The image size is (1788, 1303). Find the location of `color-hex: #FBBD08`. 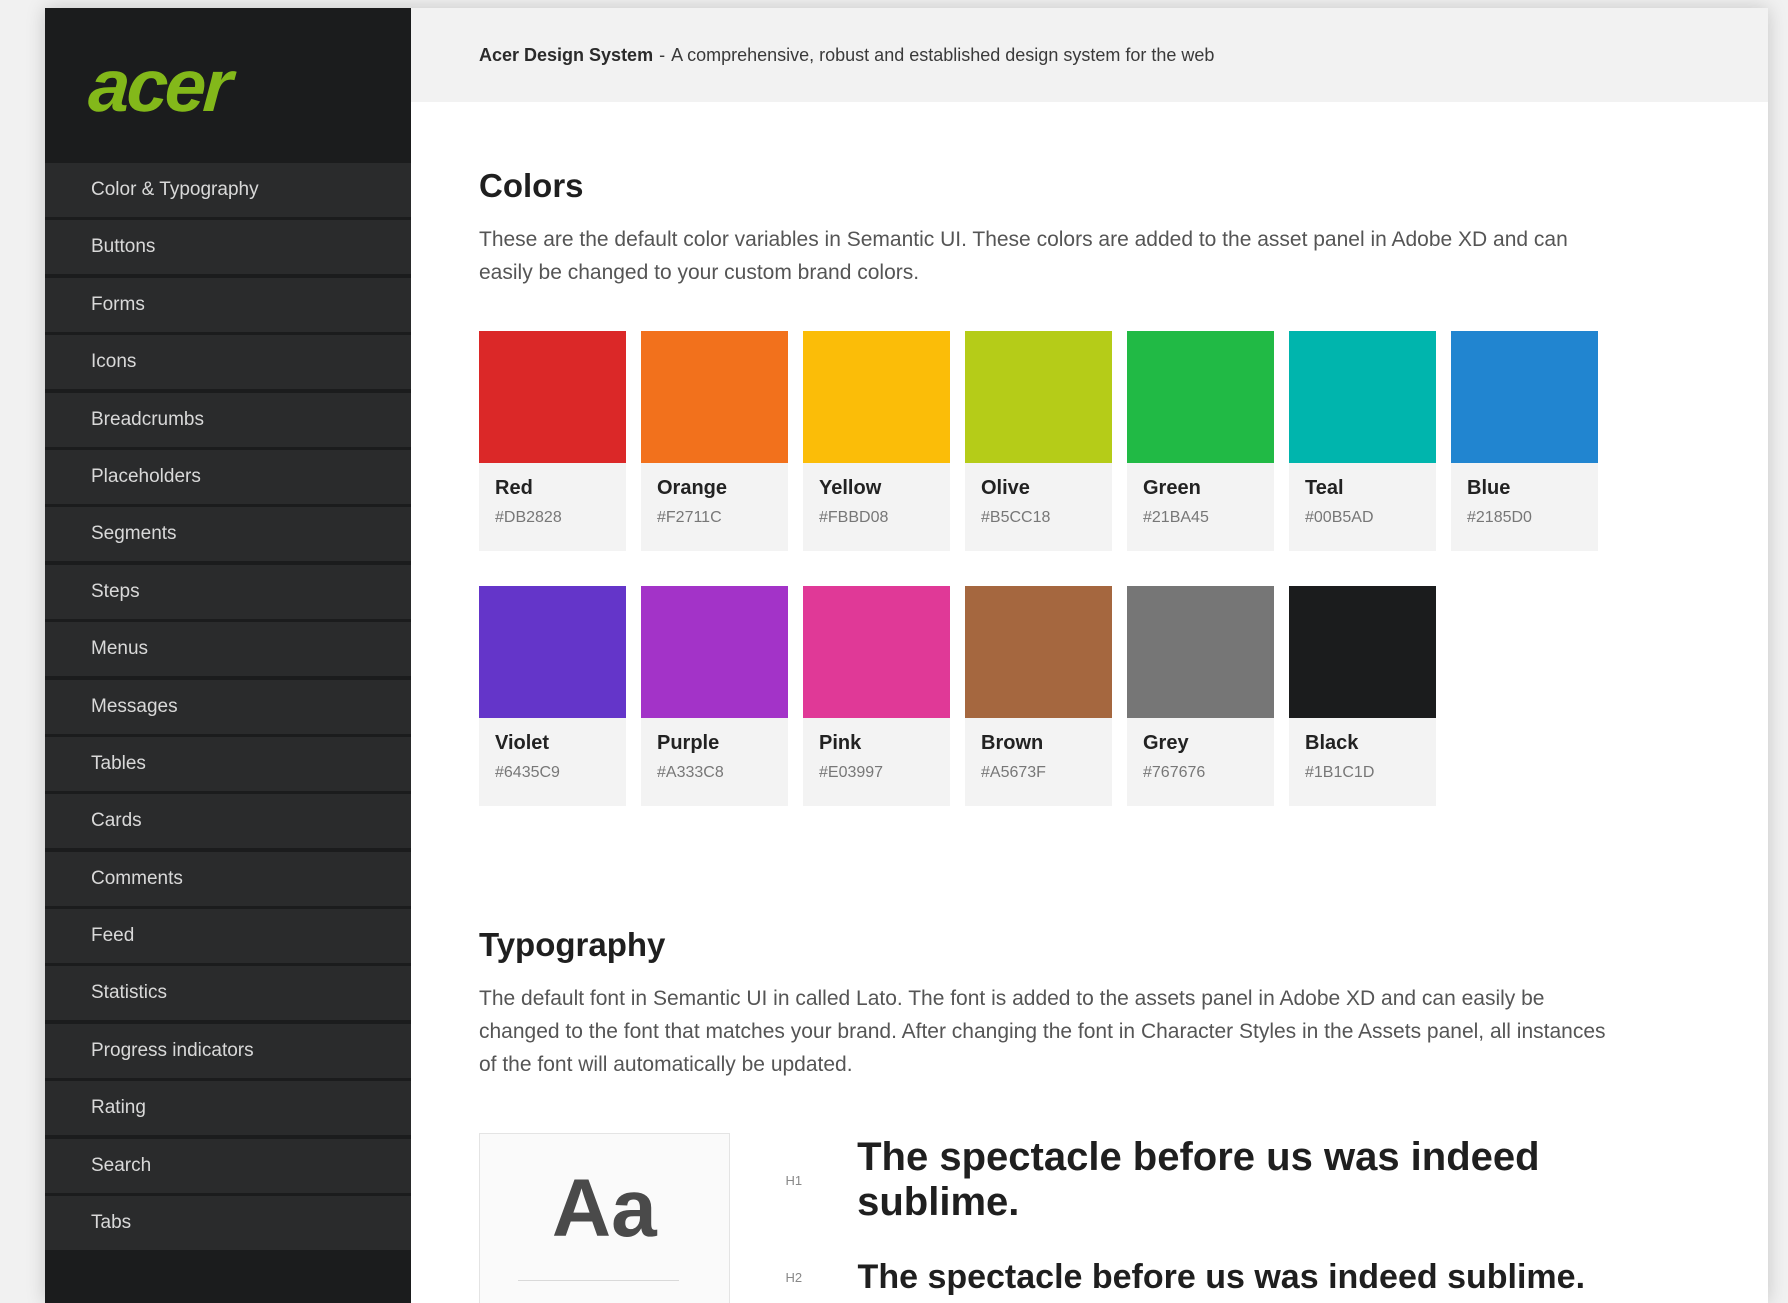

color-hex: #FBBD08 is located at coordinates (854, 517).